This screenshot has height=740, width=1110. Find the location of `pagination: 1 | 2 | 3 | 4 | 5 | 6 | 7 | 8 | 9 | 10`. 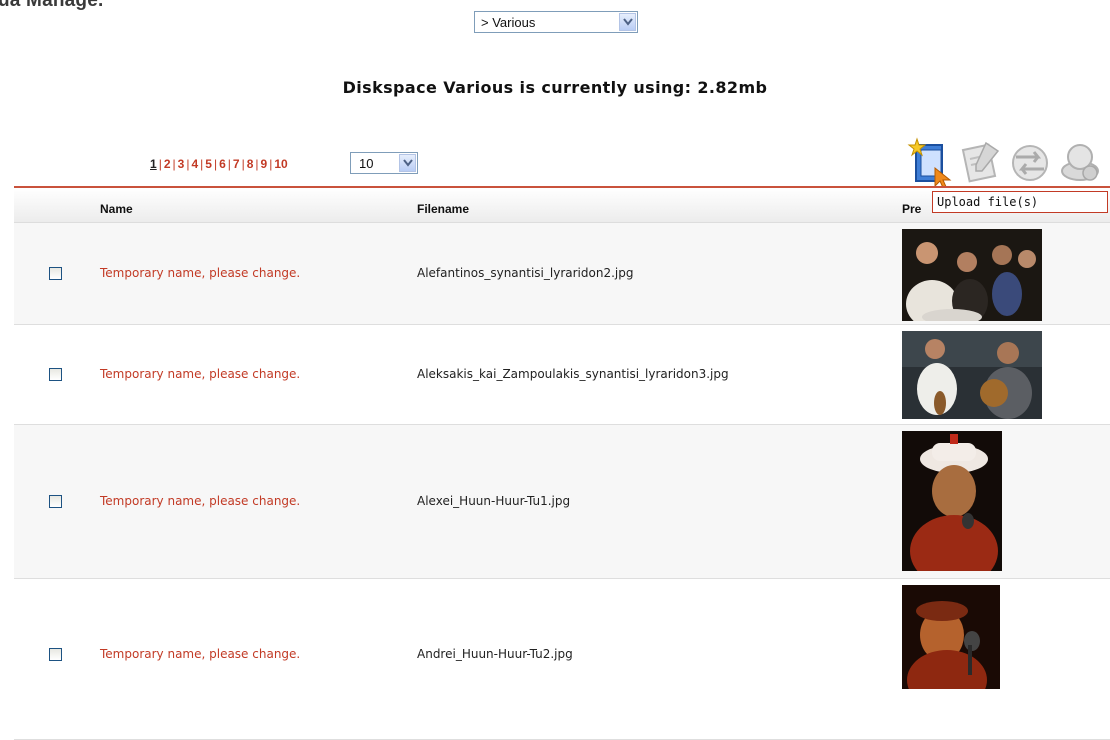

pagination: 1 | 2 | 3 | 4 | 5 | 6 | 7 | 8 | 9 | 10 is located at coordinates (219, 164).